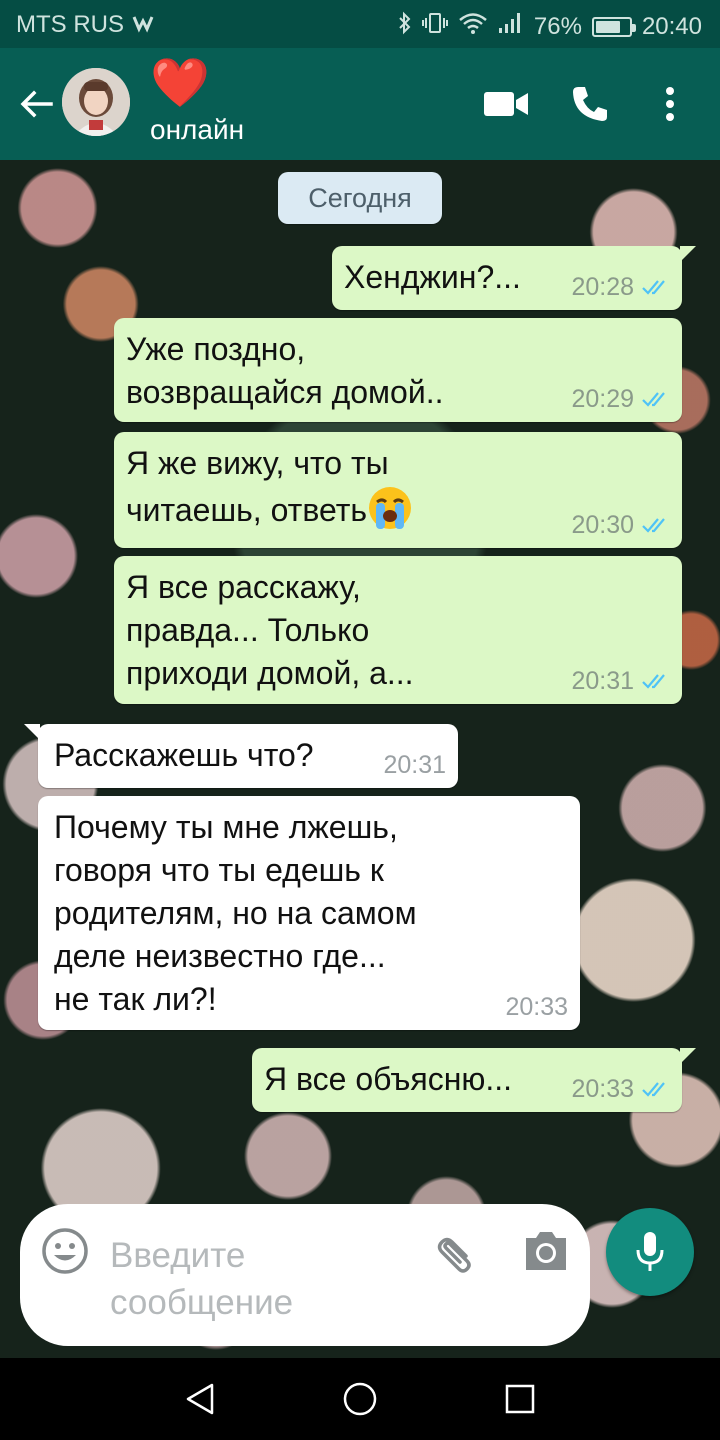 This screenshot has width=720, height=1440. What do you see at coordinates (671, 26) in the screenshot?
I see `clock: 20:40` at bounding box center [671, 26].